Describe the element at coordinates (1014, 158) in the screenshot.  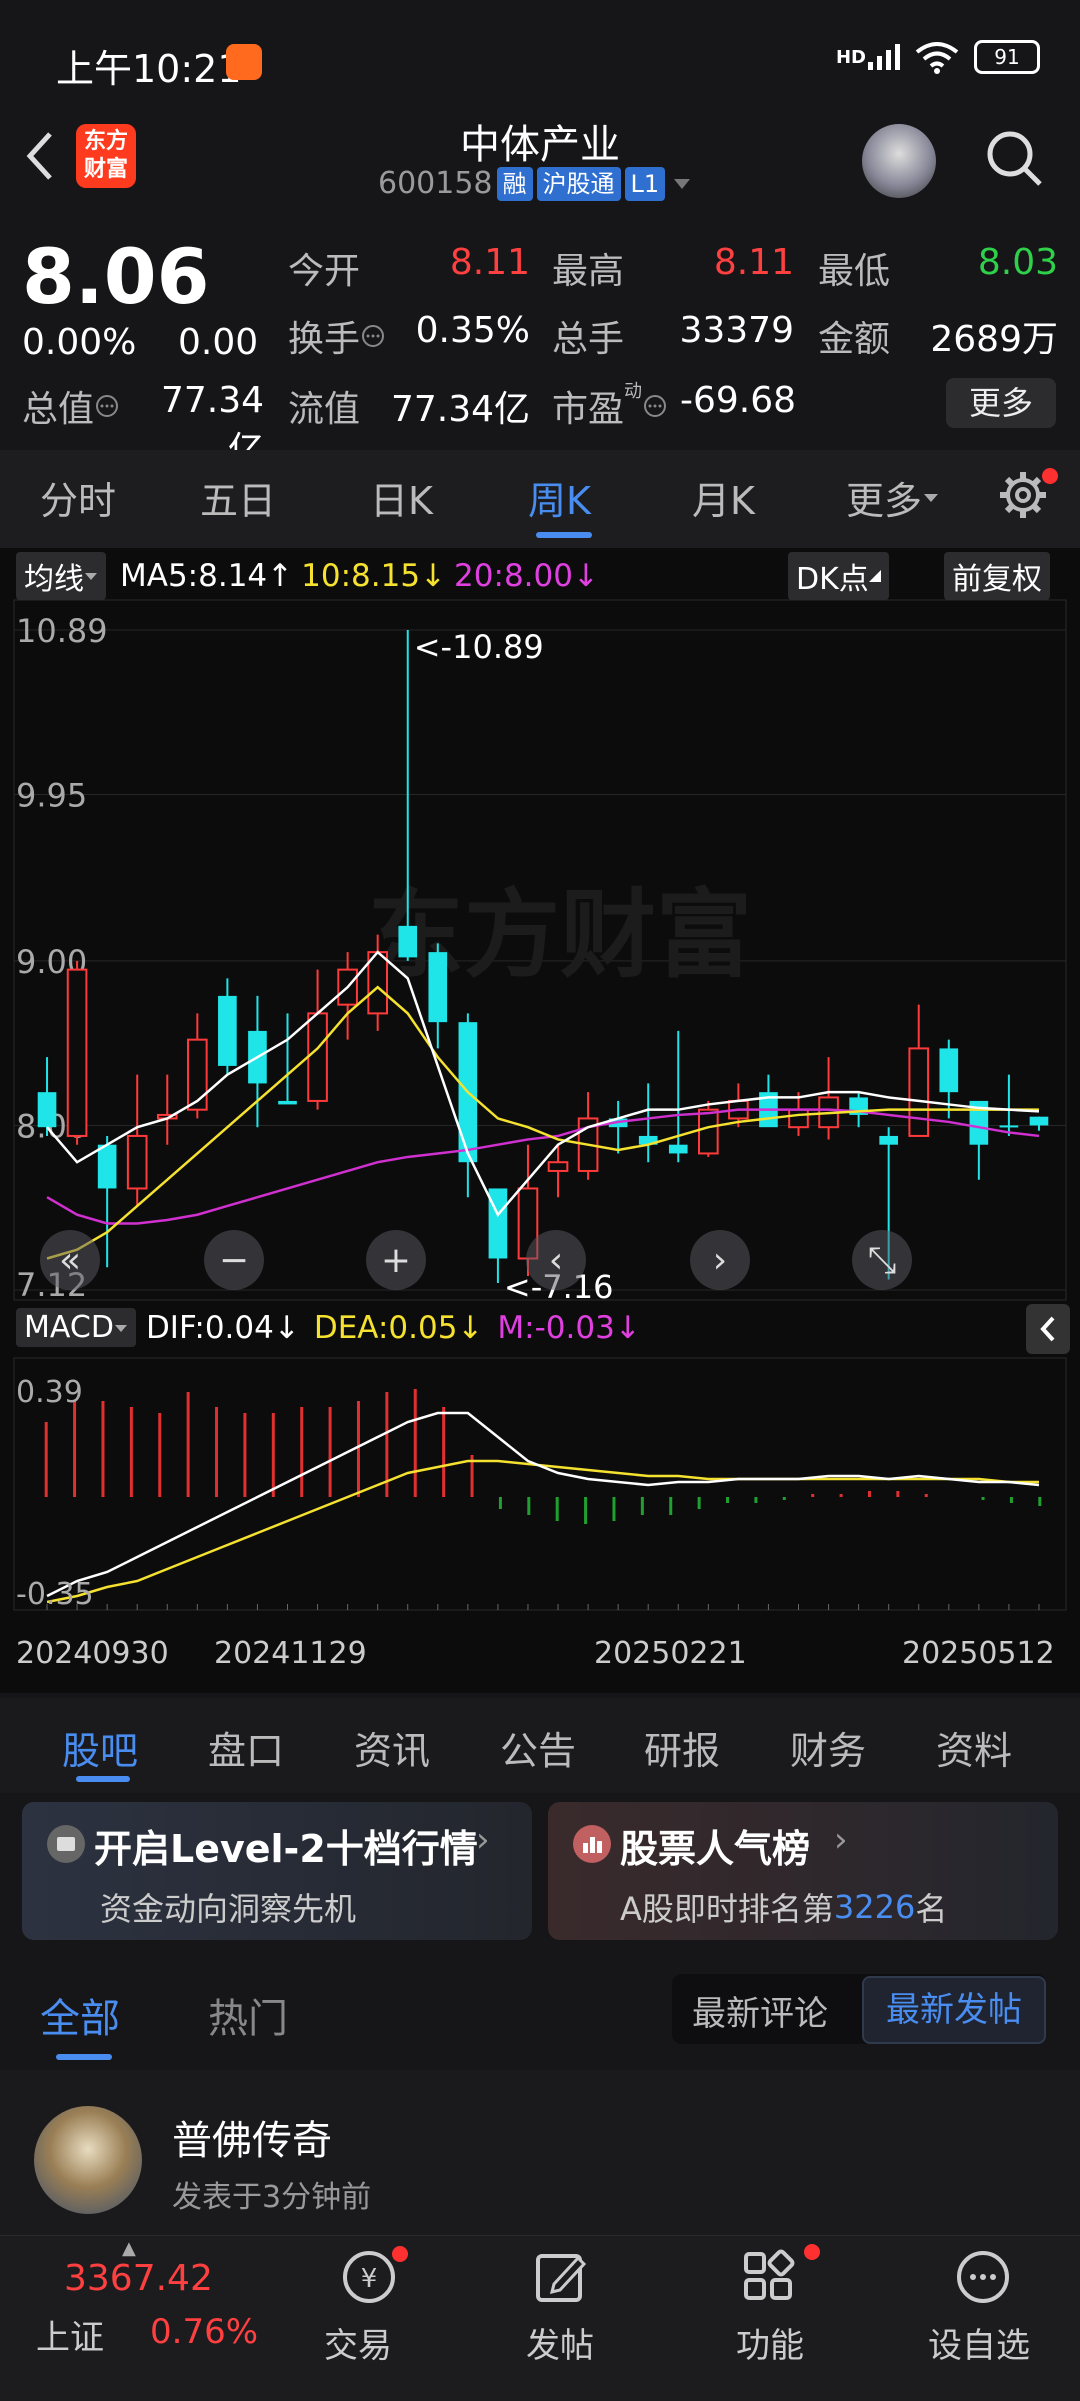
I see `search-icon` at that location.